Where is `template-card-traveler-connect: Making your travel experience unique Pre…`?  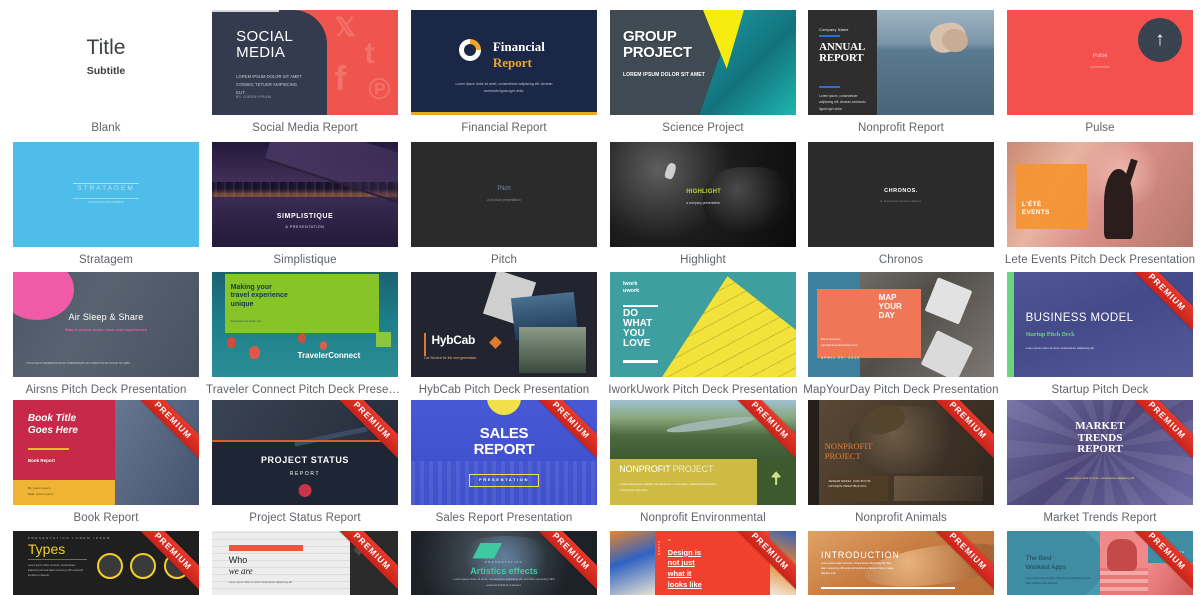 template-card-traveler-connect: Making your travel experience unique Pre… is located at coordinates (305, 336).